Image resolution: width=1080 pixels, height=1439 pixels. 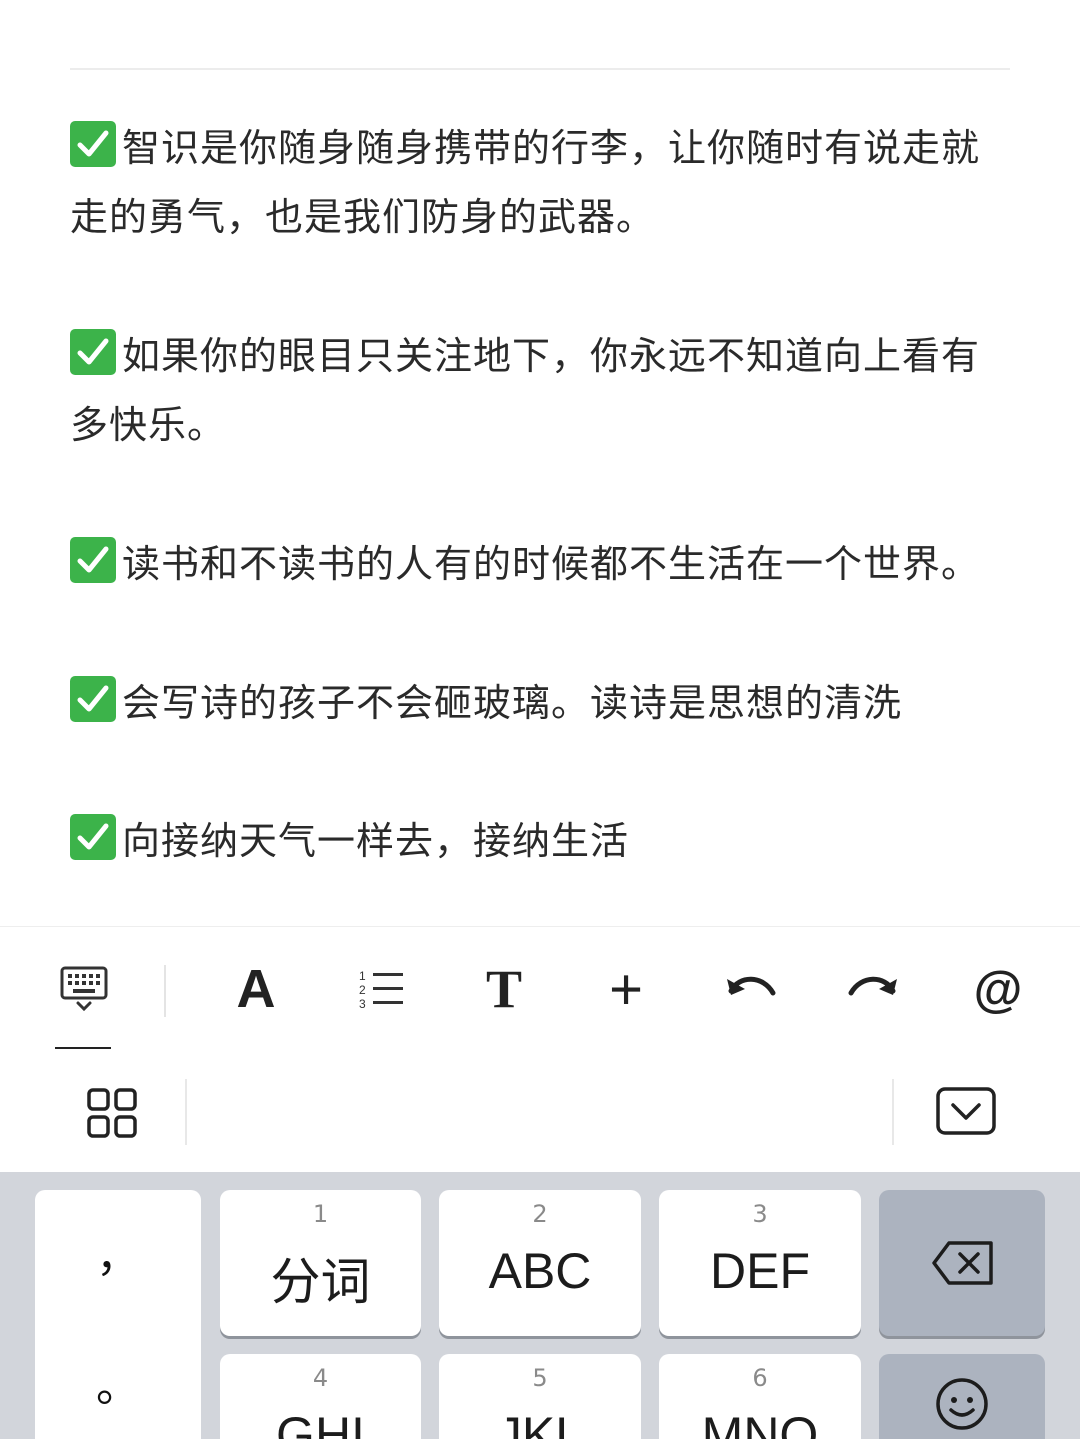 I want to click on key-label: DEF, so click(x=760, y=1271).